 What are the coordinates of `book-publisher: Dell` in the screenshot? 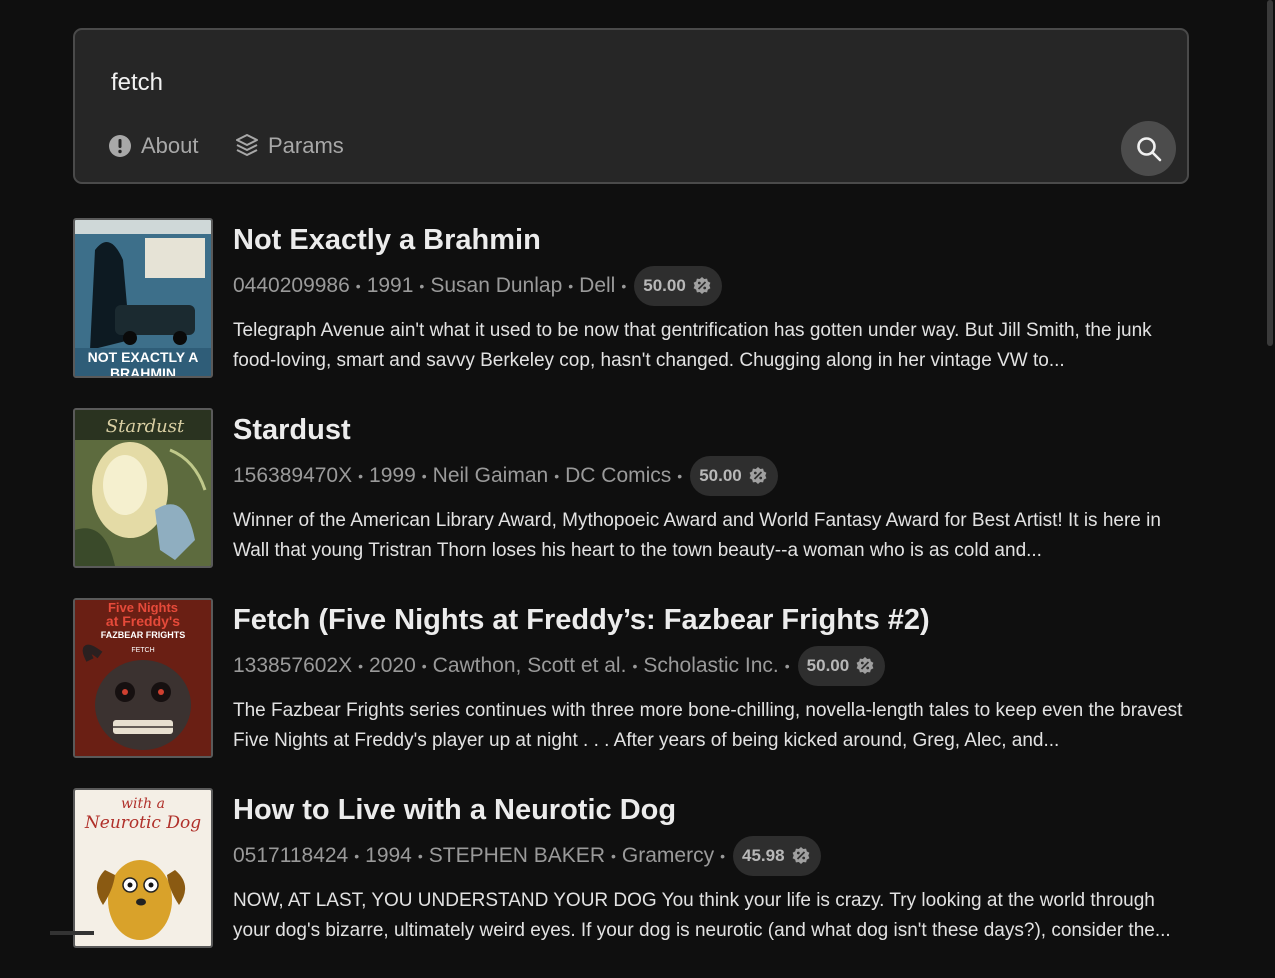 It's located at (597, 285).